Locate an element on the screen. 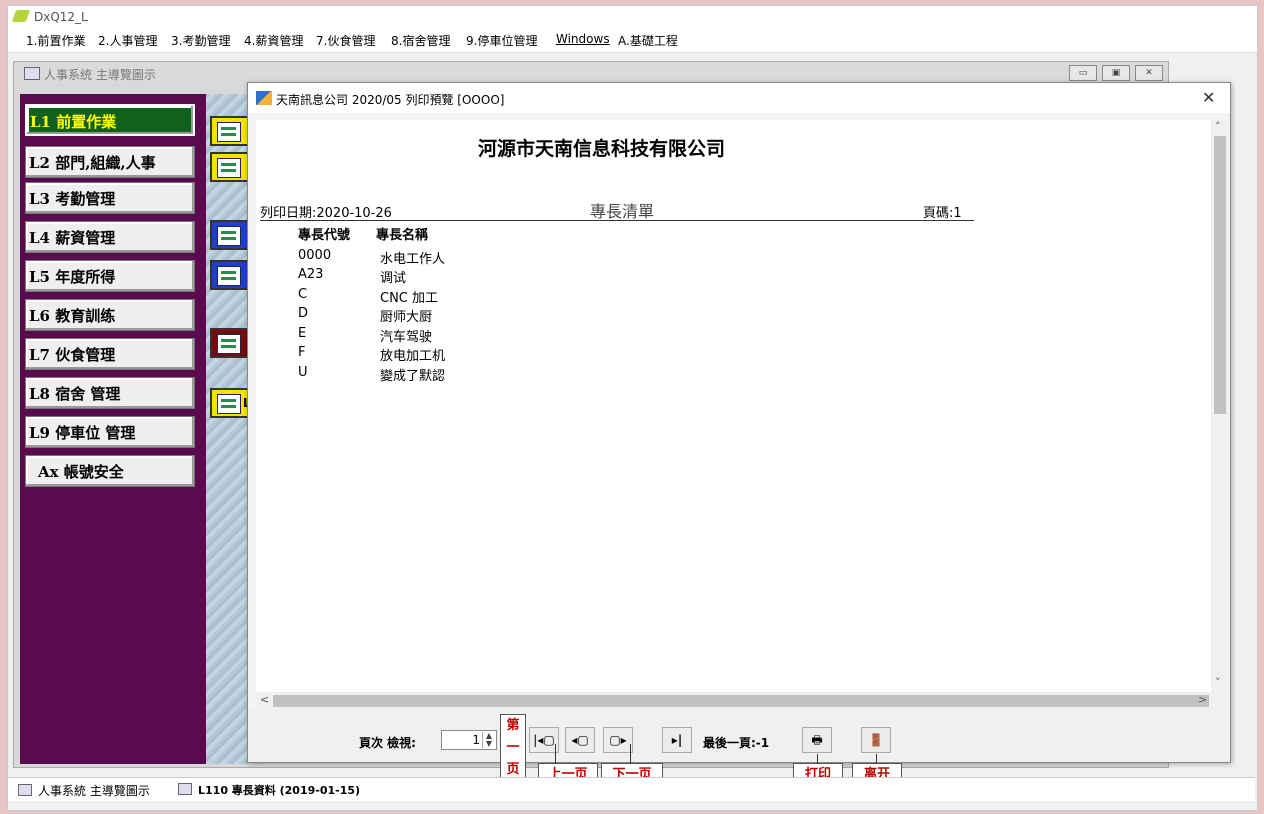 The image size is (1264, 814). callout-first-page: 第一页 is located at coordinates (513, 749).